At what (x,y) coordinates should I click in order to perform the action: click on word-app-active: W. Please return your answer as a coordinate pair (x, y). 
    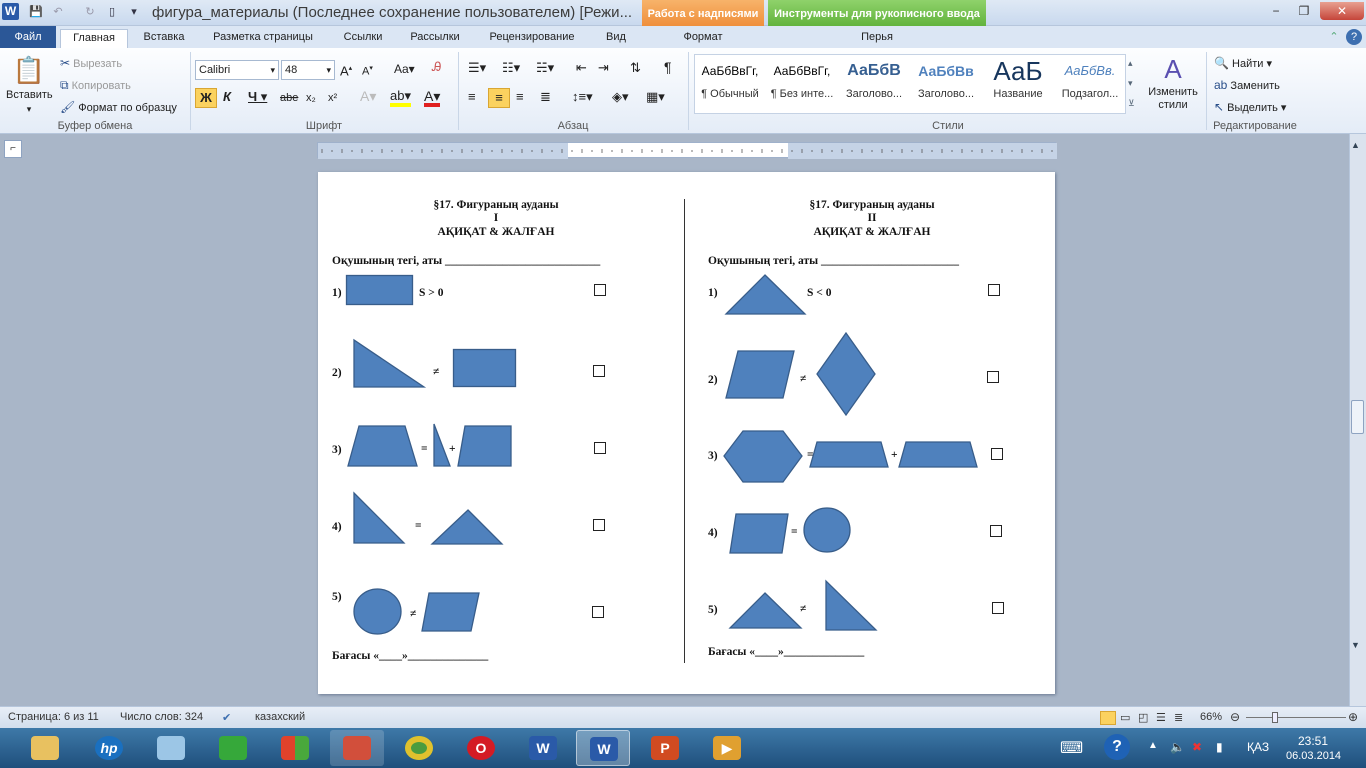
    Looking at the image, I should click on (603, 748).